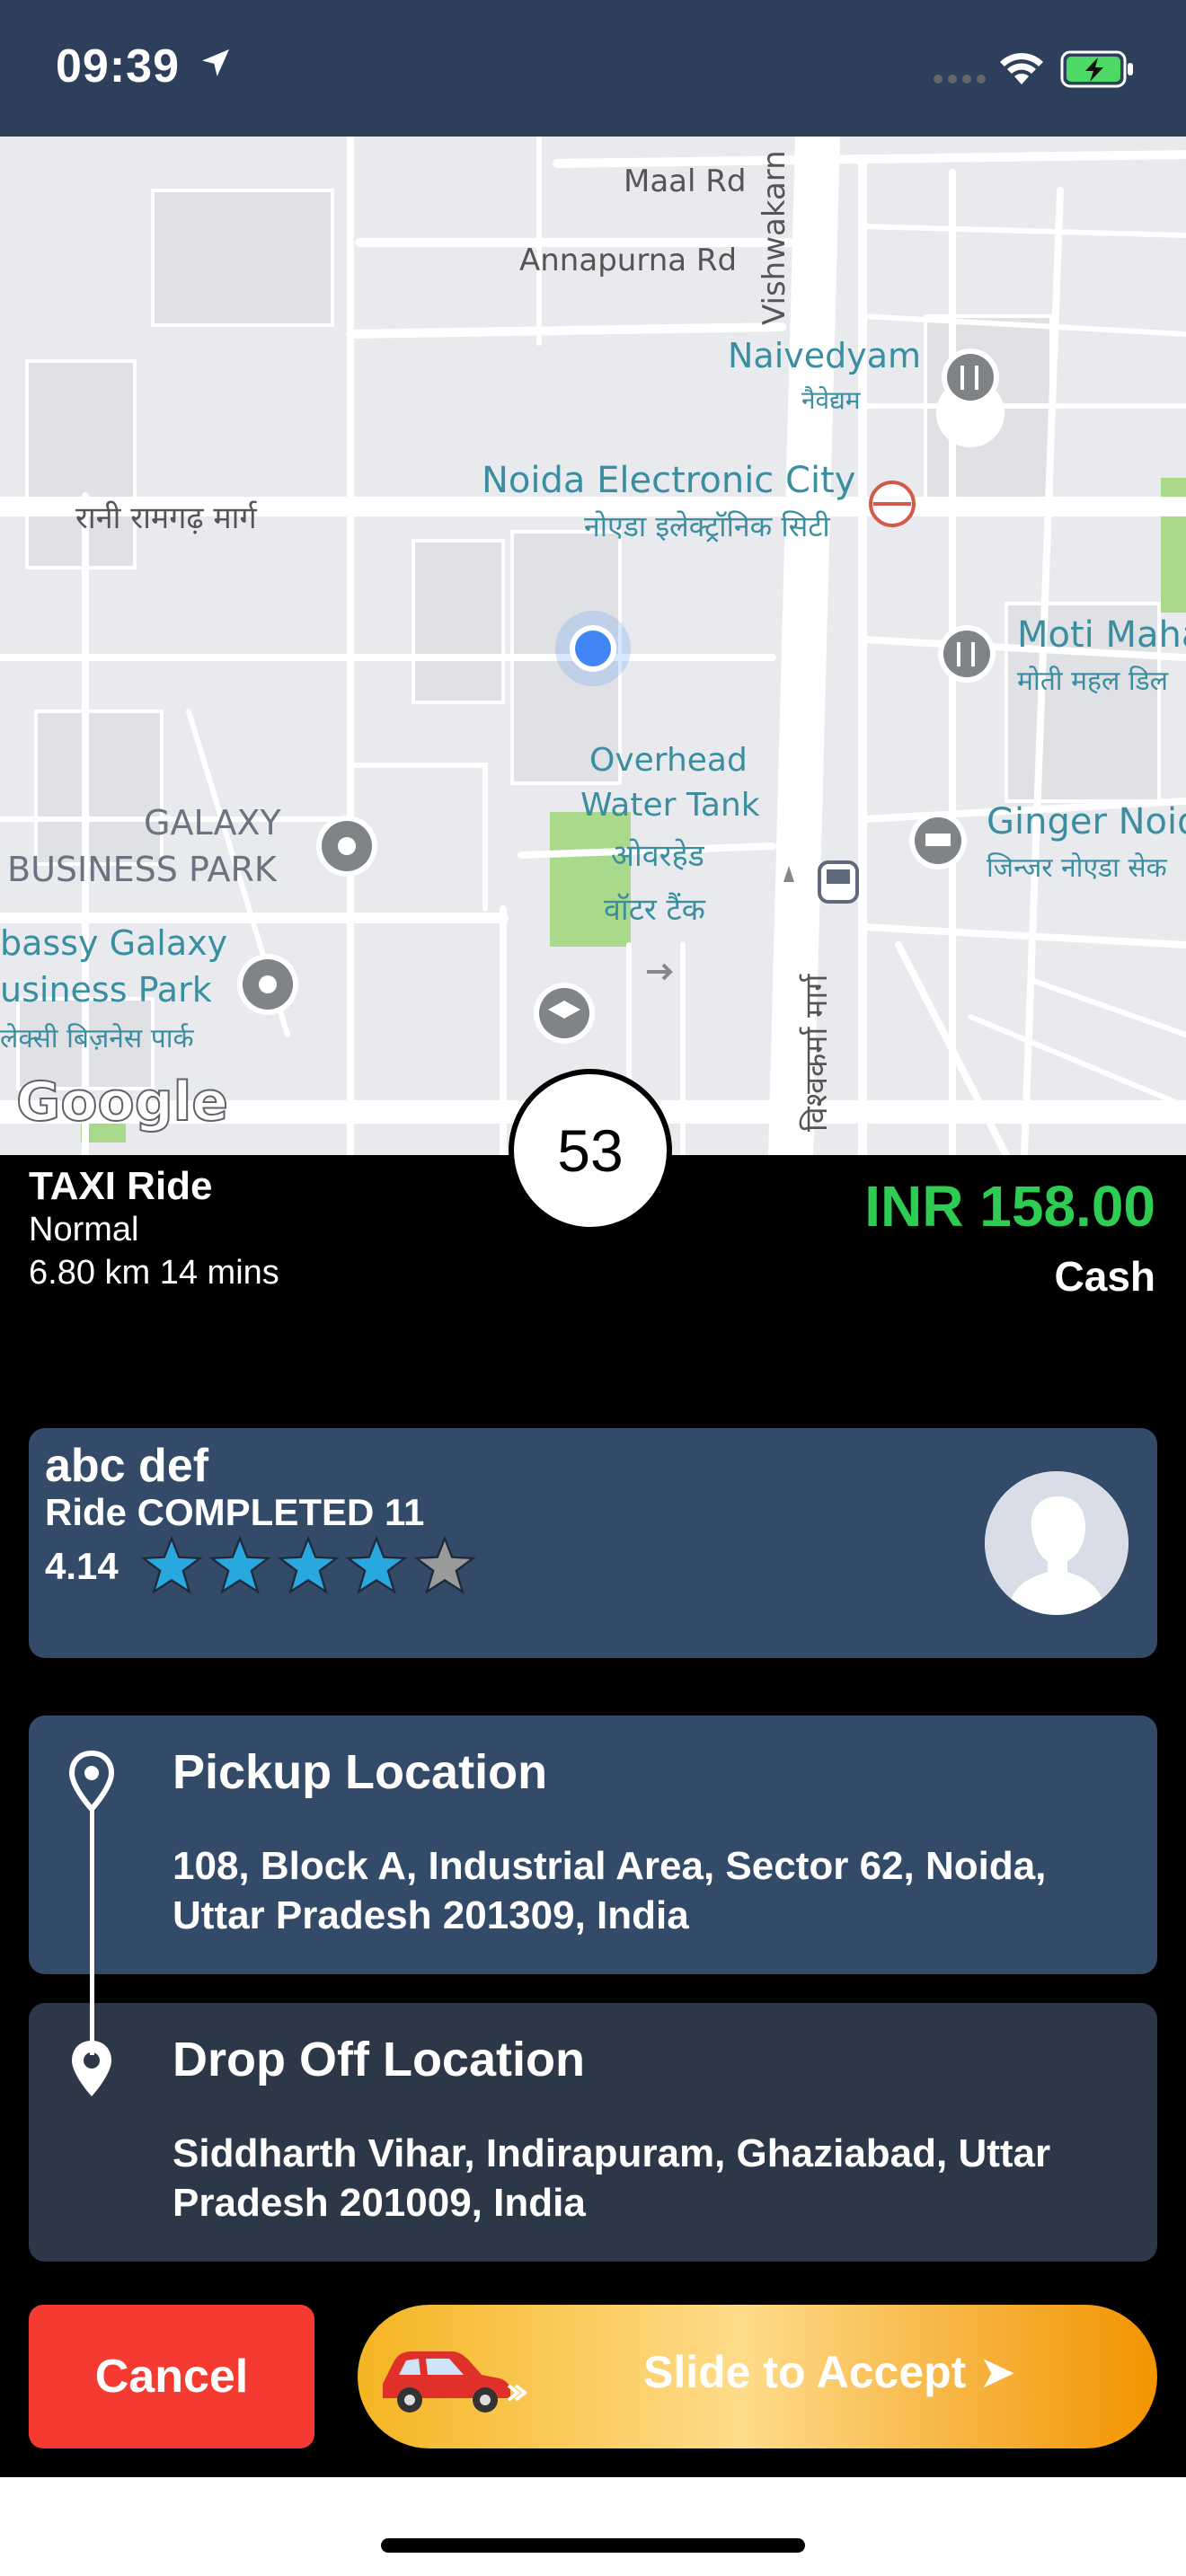 The width and height of the screenshot is (1186, 2576). Describe the element at coordinates (960, 79) in the screenshot. I see `cellular-signal-icon` at that location.